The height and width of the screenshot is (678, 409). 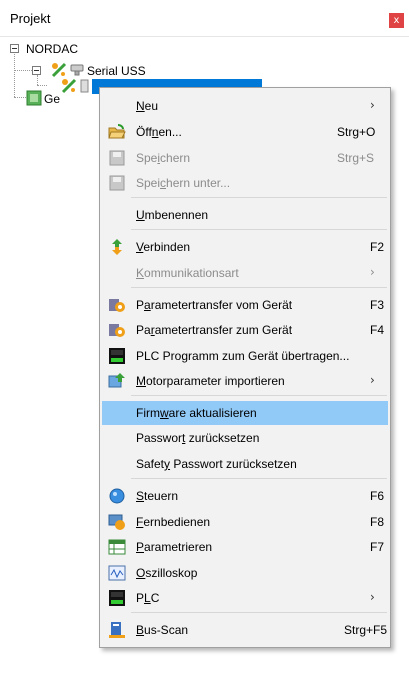 What do you see at coordinates (356, 158) in the screenshot?
I see `menu-item-shortcut: Strg+S` at bounding box center [356, 158].